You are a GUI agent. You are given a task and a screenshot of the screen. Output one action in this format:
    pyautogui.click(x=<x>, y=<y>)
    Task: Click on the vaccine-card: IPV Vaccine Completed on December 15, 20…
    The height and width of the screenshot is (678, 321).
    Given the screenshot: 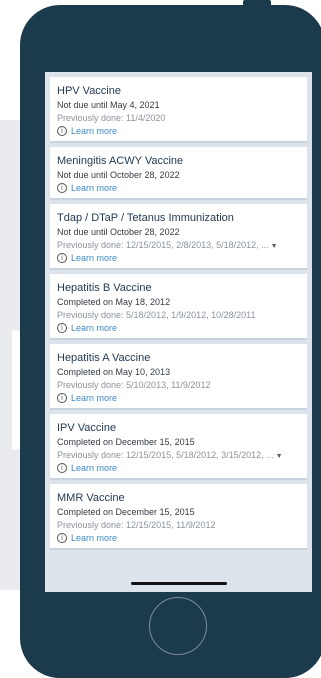 What is the action you would take?
    pyautogui.click(x=178, y=447)
    